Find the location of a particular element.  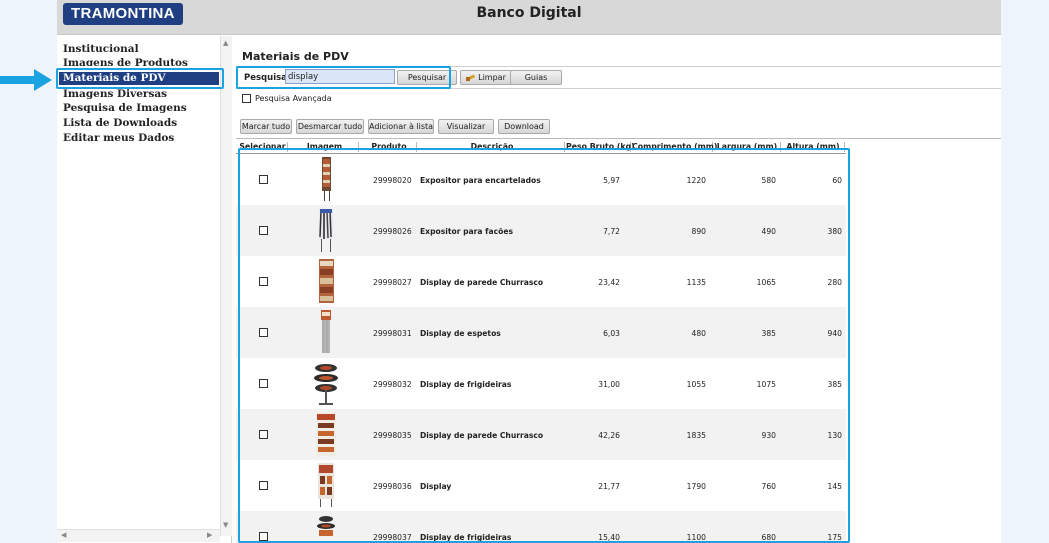

sidebar-item-institucional: Institucional is located at coordinates (101, 49).